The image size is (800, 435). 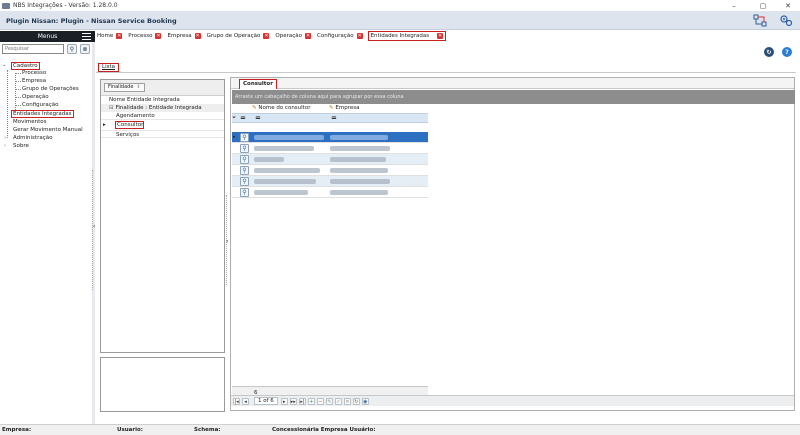 I want to click on tab-configuracao: Configuração ✕, so click(x=340, y=36).